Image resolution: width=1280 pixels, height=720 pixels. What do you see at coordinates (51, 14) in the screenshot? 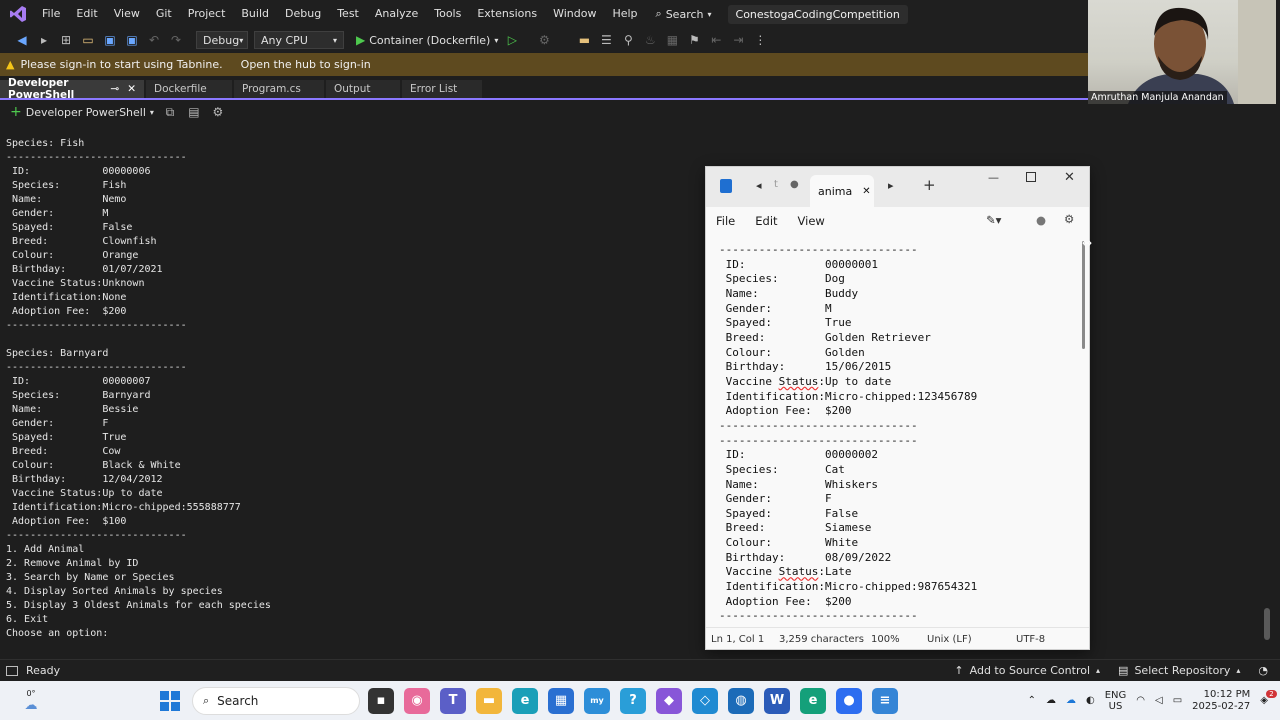
I see `menu-file: File` at bounding box center [51, 14].